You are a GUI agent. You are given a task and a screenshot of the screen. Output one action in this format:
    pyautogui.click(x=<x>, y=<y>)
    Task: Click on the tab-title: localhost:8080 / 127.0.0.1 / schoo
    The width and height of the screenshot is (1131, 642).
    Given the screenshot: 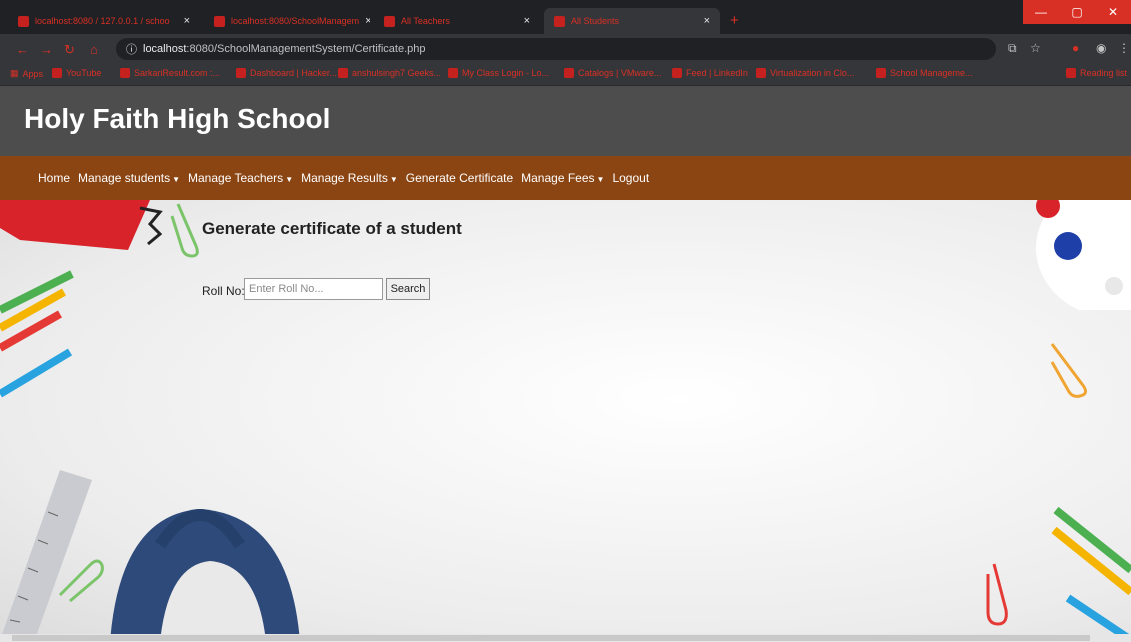 What is the action you would take?
    pyautogui.click(x=102, y=21)
    